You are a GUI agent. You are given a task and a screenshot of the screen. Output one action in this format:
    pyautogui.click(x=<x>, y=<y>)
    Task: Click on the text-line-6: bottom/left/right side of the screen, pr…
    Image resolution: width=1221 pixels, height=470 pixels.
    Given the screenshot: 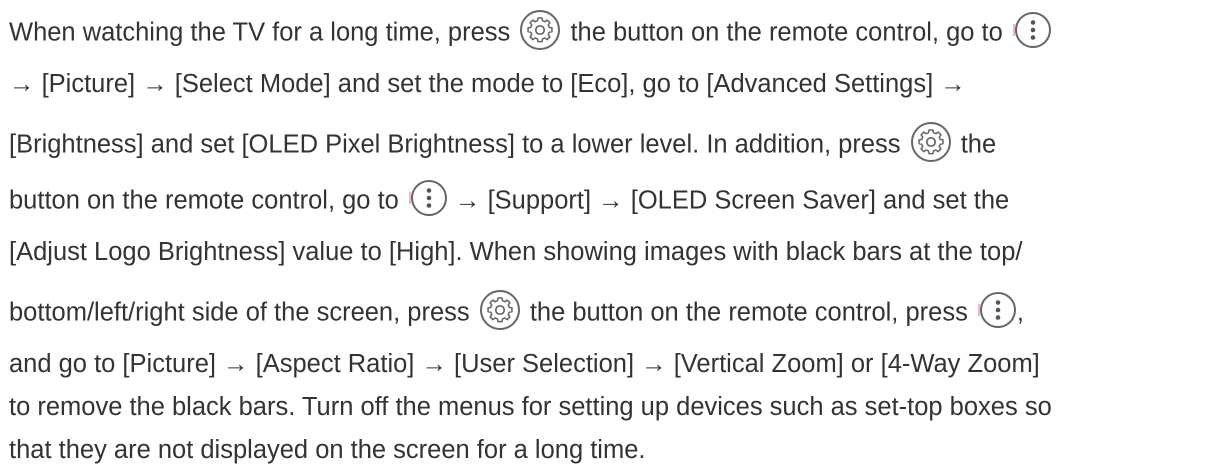 What is the action you would take?
    pyautogui.click(x=516, y=314)
    